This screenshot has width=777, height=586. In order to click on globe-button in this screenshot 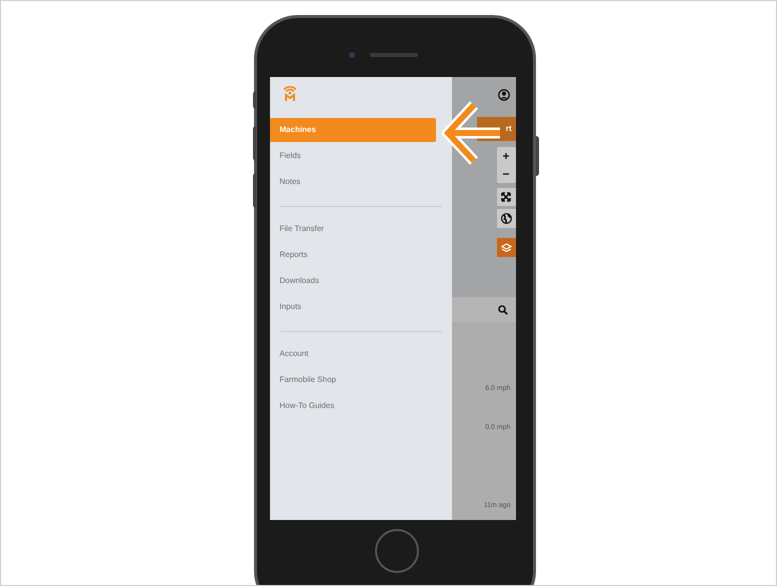, I will do `click(506, 218)`.